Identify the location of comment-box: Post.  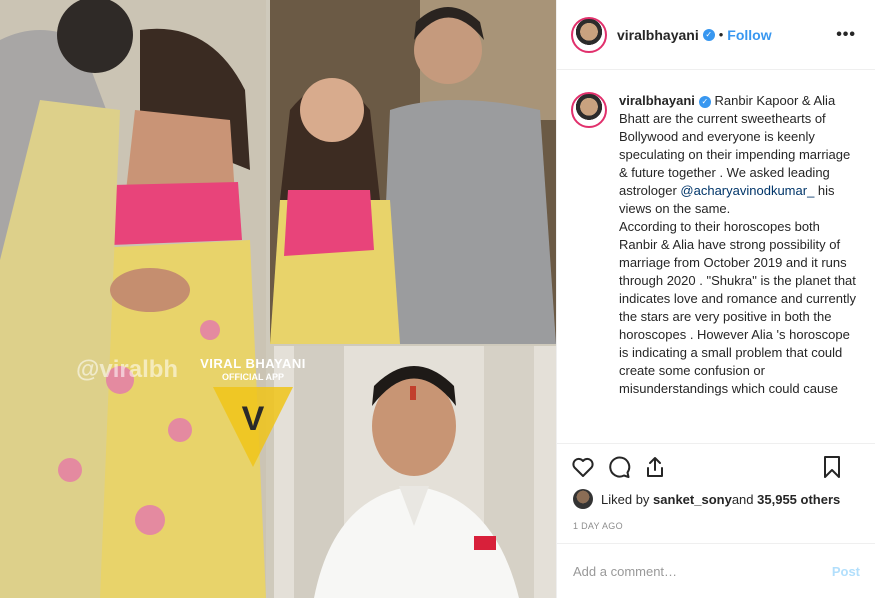
(716, 570).